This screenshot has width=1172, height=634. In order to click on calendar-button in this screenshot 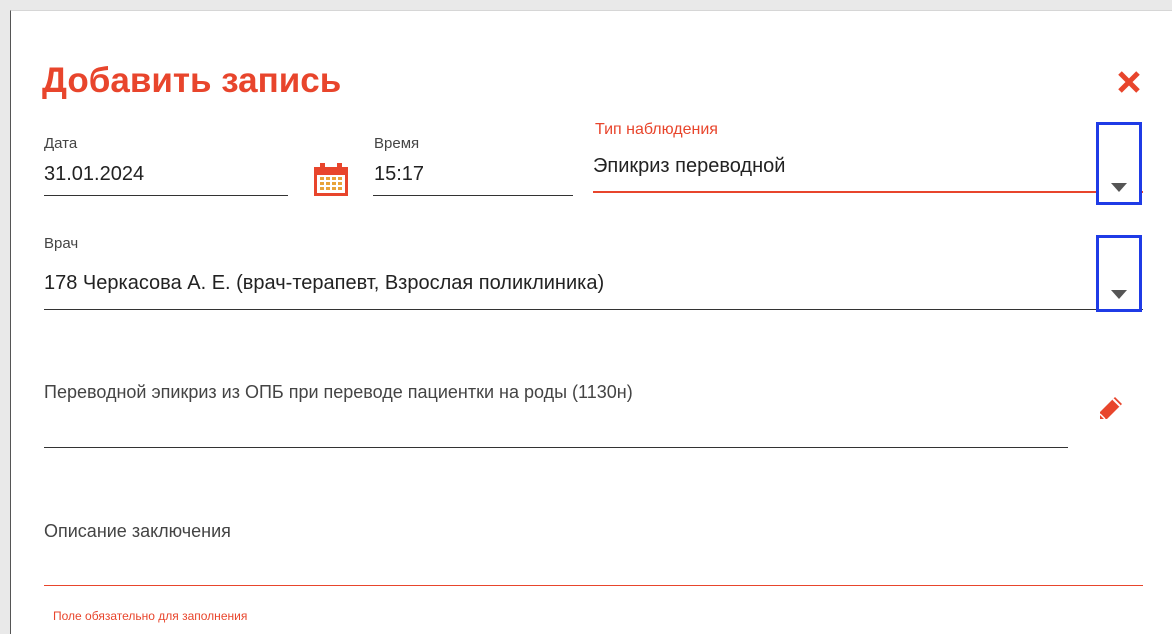, I will do `click(331, 180)`.